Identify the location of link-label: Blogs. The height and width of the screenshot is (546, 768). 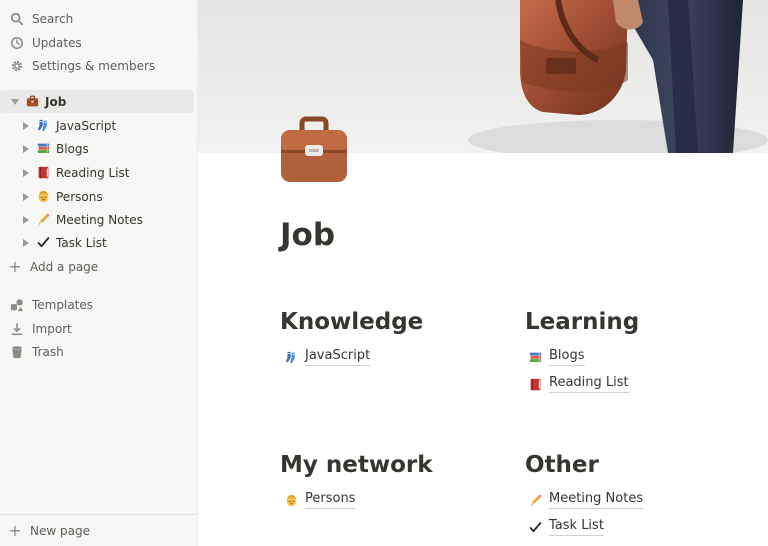
(567, 357).